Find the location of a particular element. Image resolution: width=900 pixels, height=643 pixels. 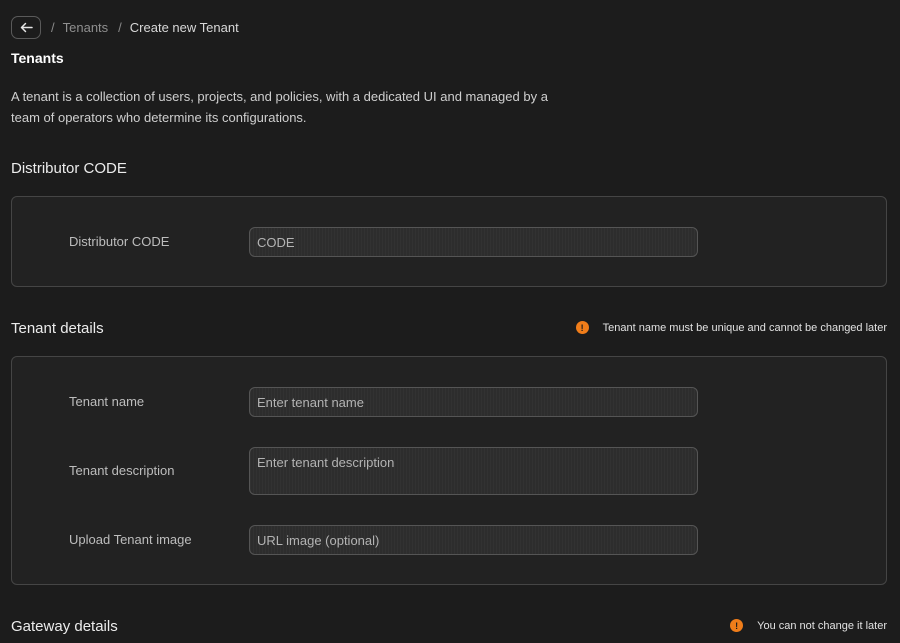

page-title: Tenants is located at coordinates (37, 58).